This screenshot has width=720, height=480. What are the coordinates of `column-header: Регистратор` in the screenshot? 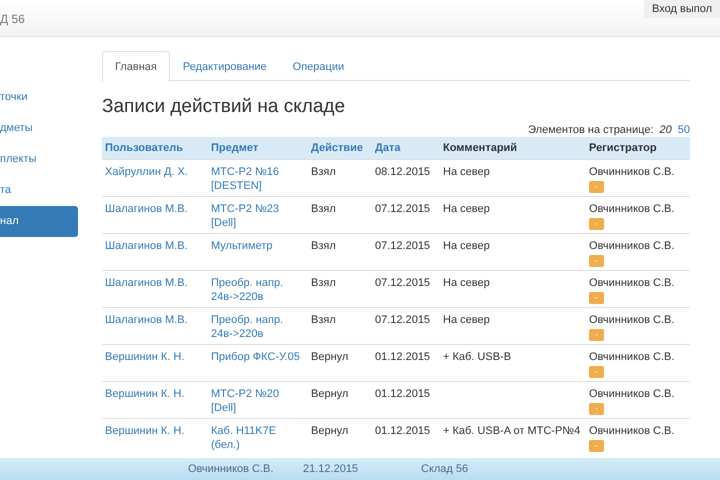 It's located at (638, 148).